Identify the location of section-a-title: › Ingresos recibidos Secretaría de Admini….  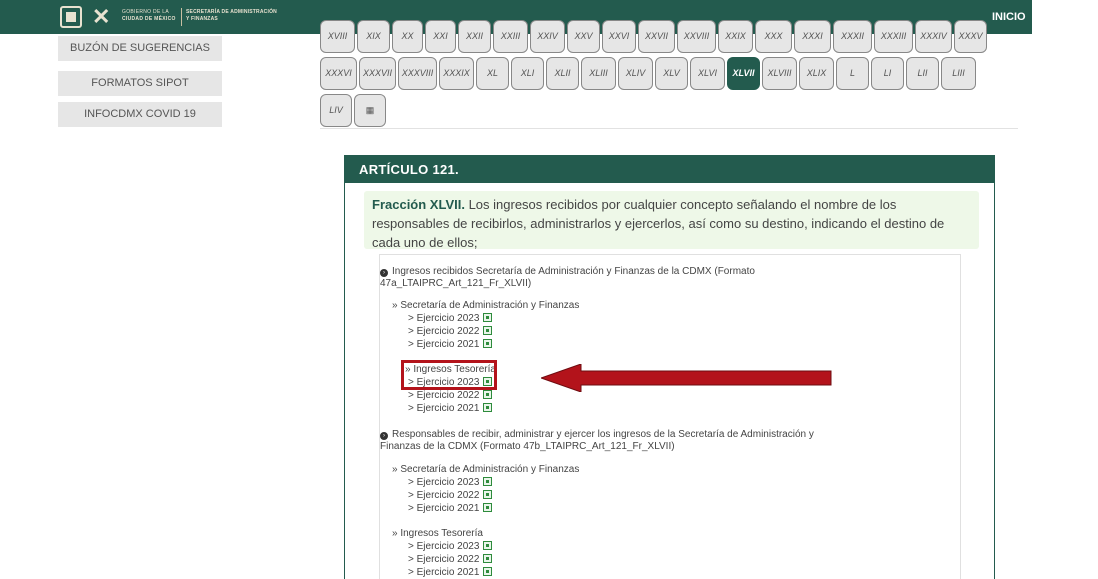
(567, 272).